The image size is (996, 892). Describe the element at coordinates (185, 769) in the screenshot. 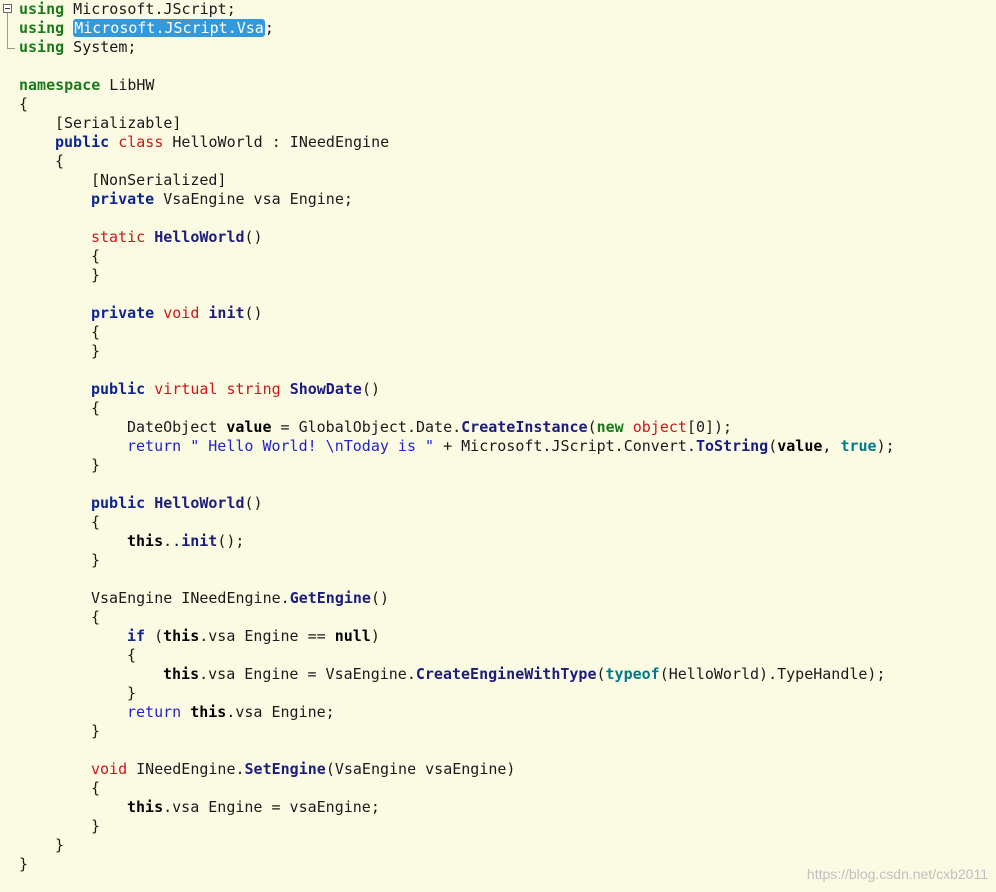

I see `code-token: INeedEngine.` at that location.